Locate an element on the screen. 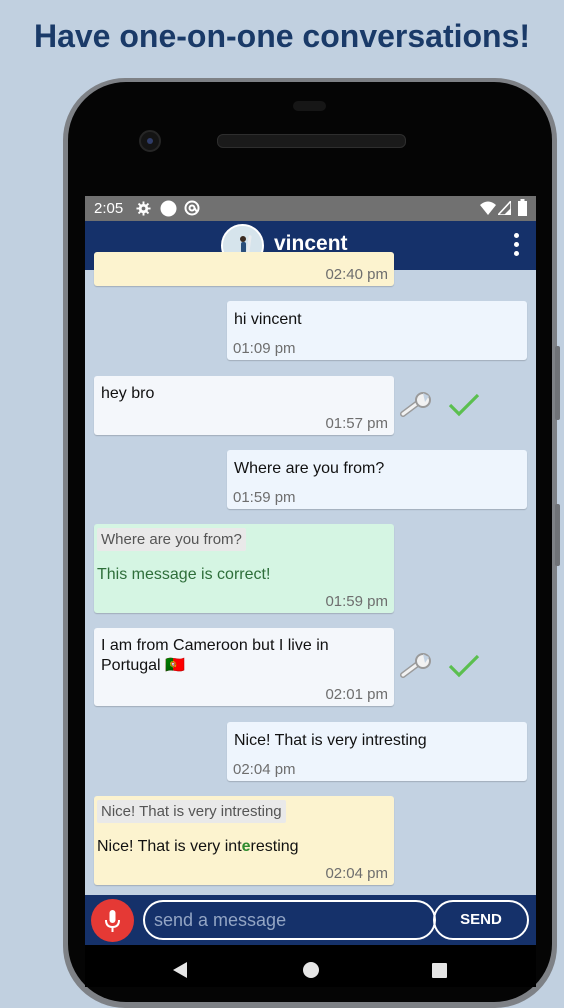 This screenshot has width=564, height=1008. message-bubble-incoming: hey bro 01:57 pm is located at coordinates (244, 405).